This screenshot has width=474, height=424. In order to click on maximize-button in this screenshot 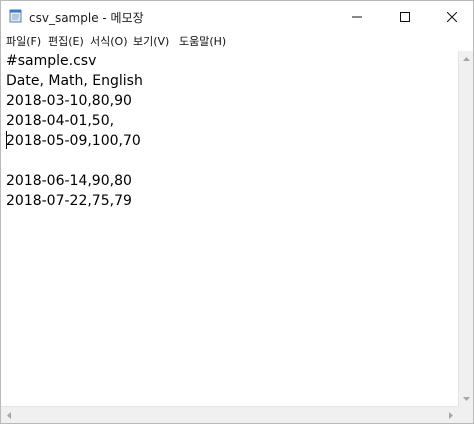, I will do `click(405, 16)`.